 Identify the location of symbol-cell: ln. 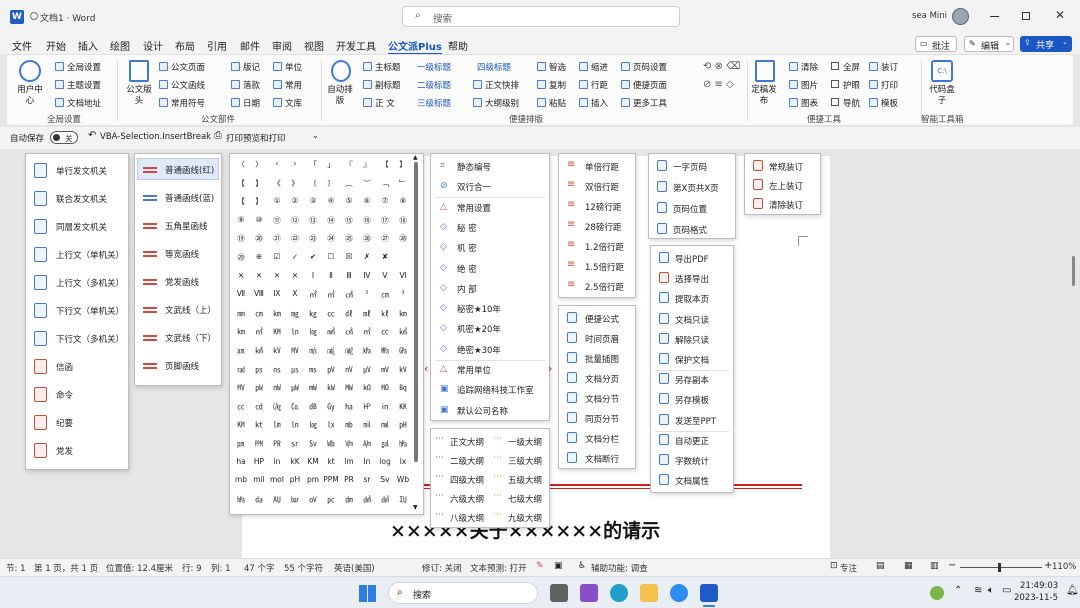
(367, 461).